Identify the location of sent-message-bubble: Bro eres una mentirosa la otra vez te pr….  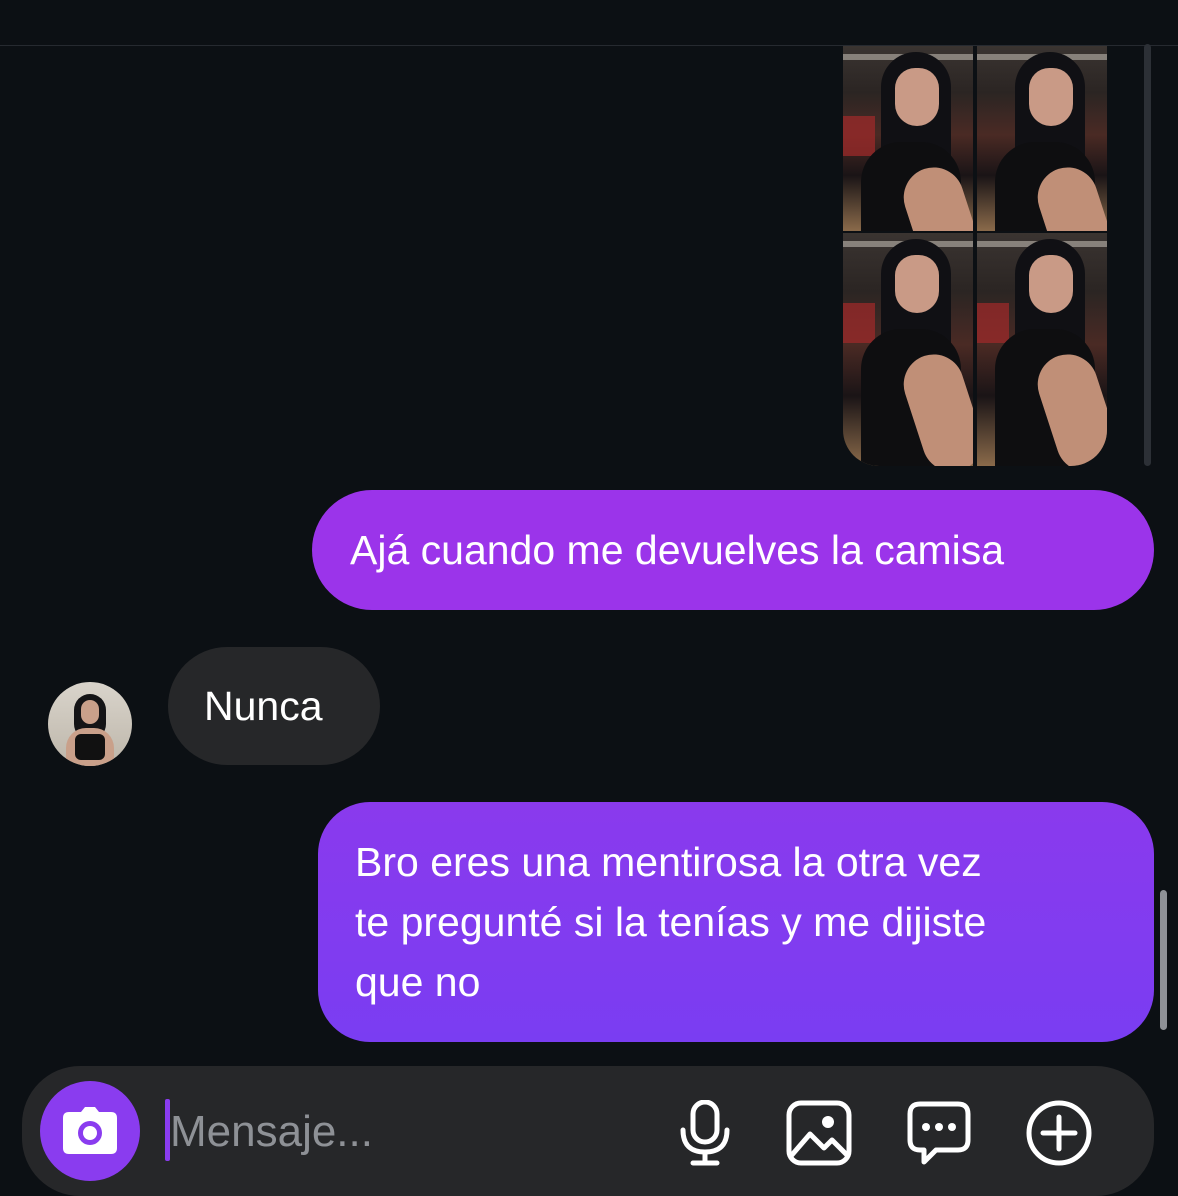
(736, 922).